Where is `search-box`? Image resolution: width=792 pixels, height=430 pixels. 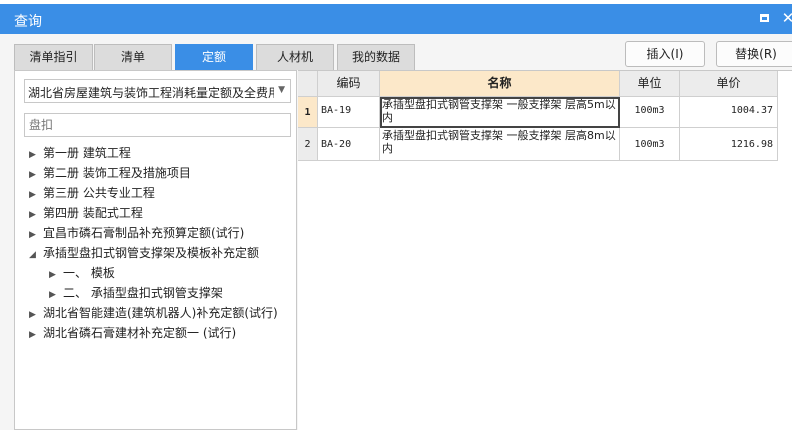
search-box is located at coordinates (157, 125).